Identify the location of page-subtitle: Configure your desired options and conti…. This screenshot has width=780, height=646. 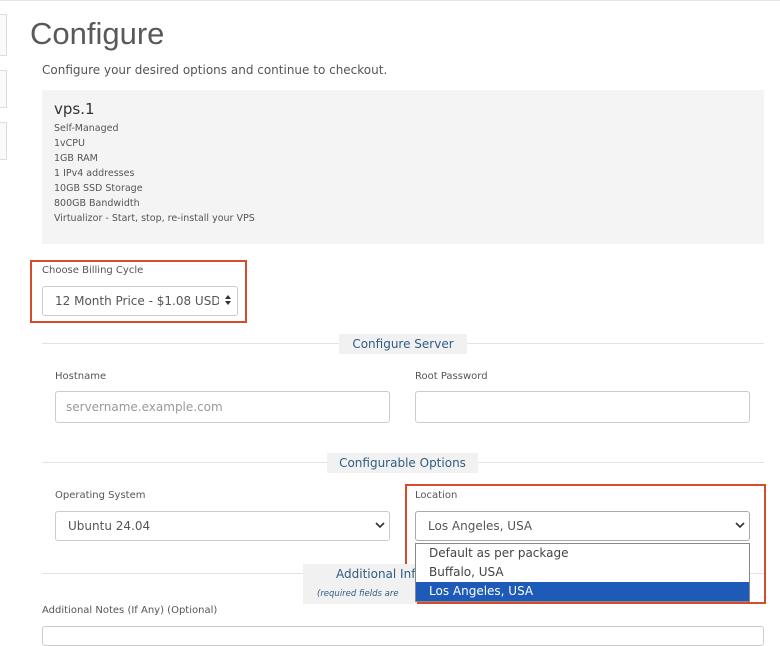
(215, 70).